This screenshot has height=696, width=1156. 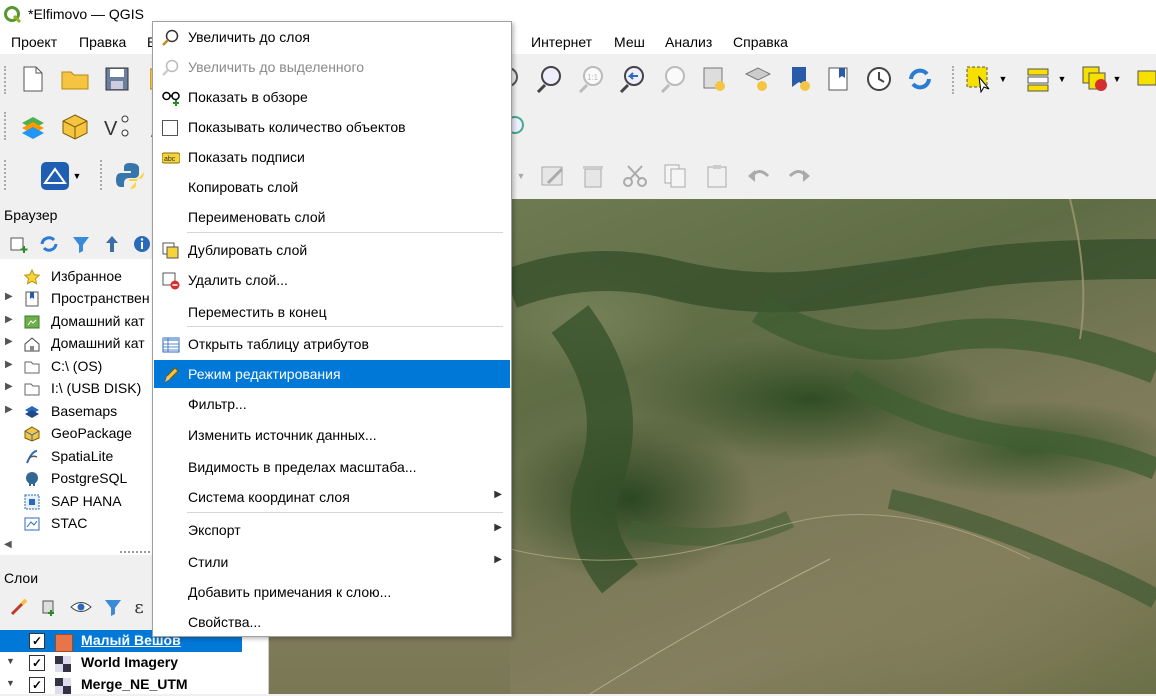 I want to click on paste-features-icon, so click(x=717, y=176).